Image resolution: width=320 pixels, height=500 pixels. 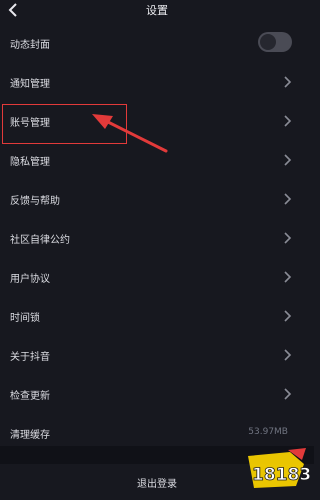 I want to click on setting-check-update: 检查更新, so click(x=157, y=394).